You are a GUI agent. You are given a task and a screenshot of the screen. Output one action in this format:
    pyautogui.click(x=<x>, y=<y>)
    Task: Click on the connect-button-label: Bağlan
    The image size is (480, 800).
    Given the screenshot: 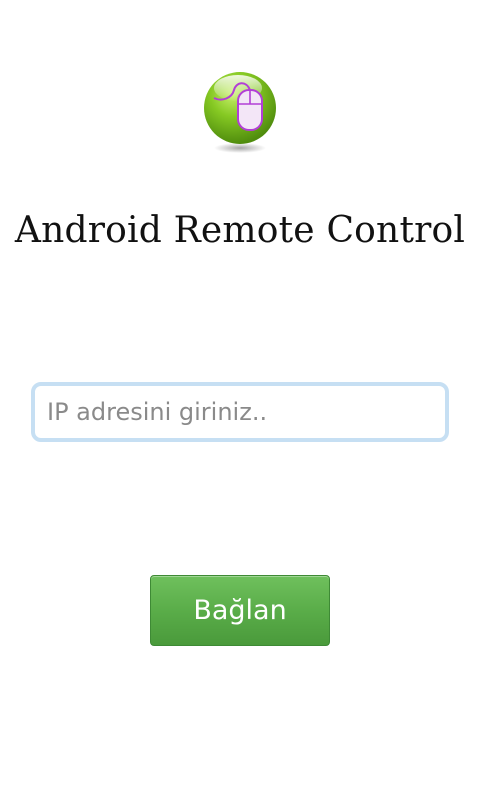 What is the action you would take?
    pyautogui.click(x=240, y=610)
    